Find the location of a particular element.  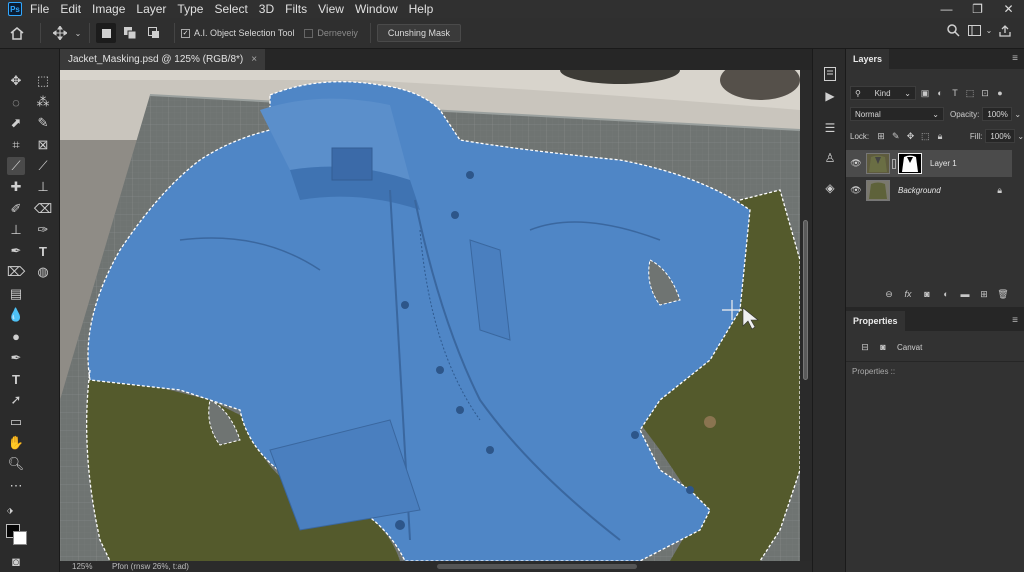

menu-file: File is located at coordinates (39, 9).